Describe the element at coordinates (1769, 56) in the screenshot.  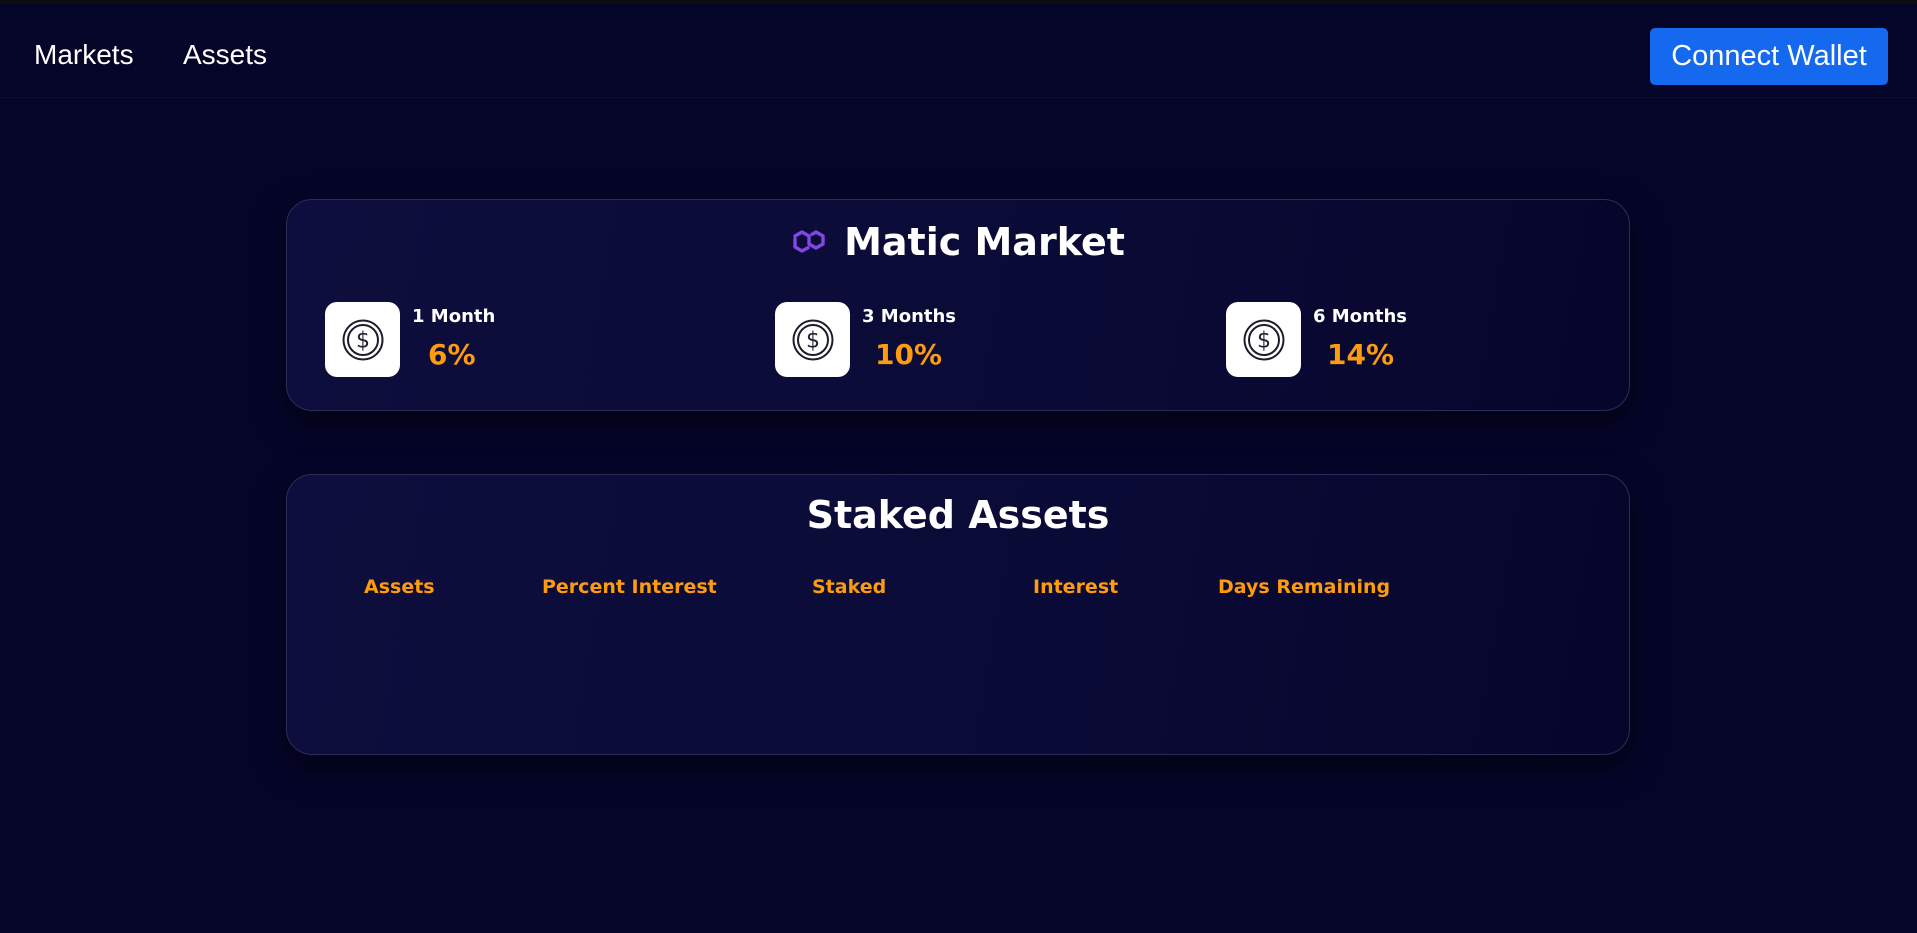
I see `connect-wallet-button: Connect Wallet` at that location.